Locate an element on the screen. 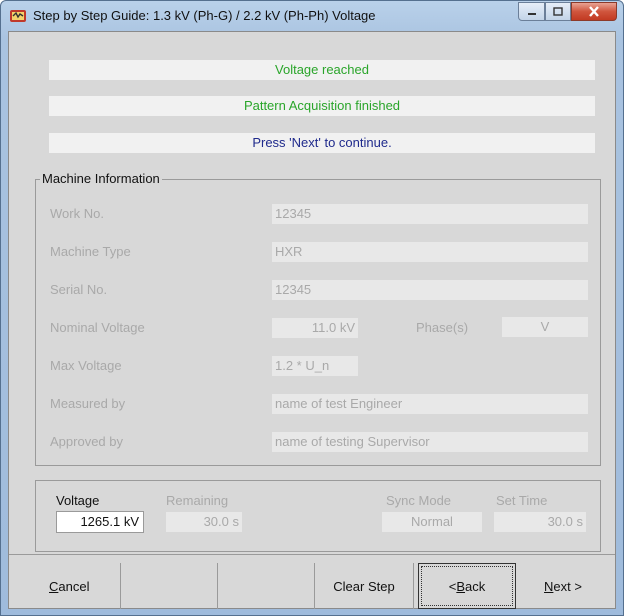 The image size is (624, 616). back-button: < Back is located at coordinates (467, 586).